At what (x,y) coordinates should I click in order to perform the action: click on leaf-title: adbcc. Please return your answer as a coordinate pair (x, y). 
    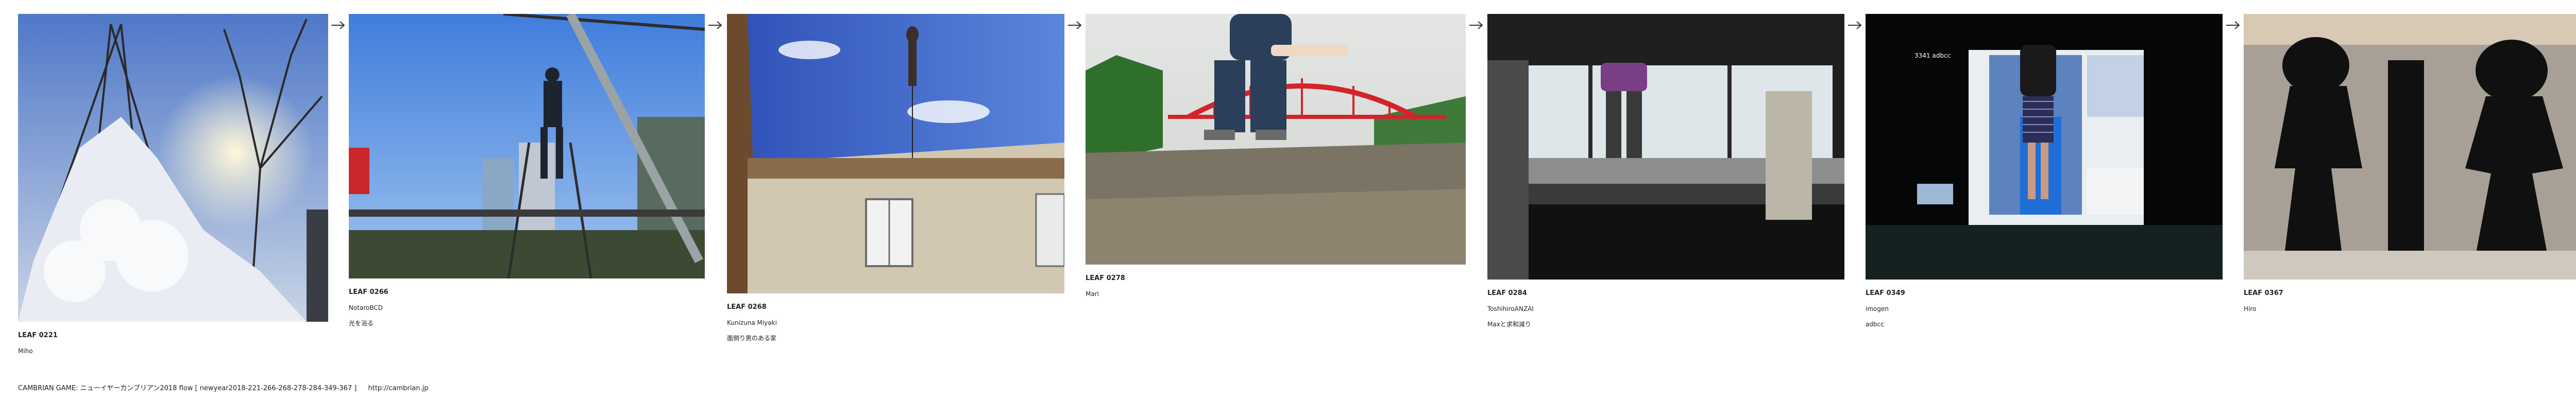
    Looking at the image, I should click on (1875, 324).